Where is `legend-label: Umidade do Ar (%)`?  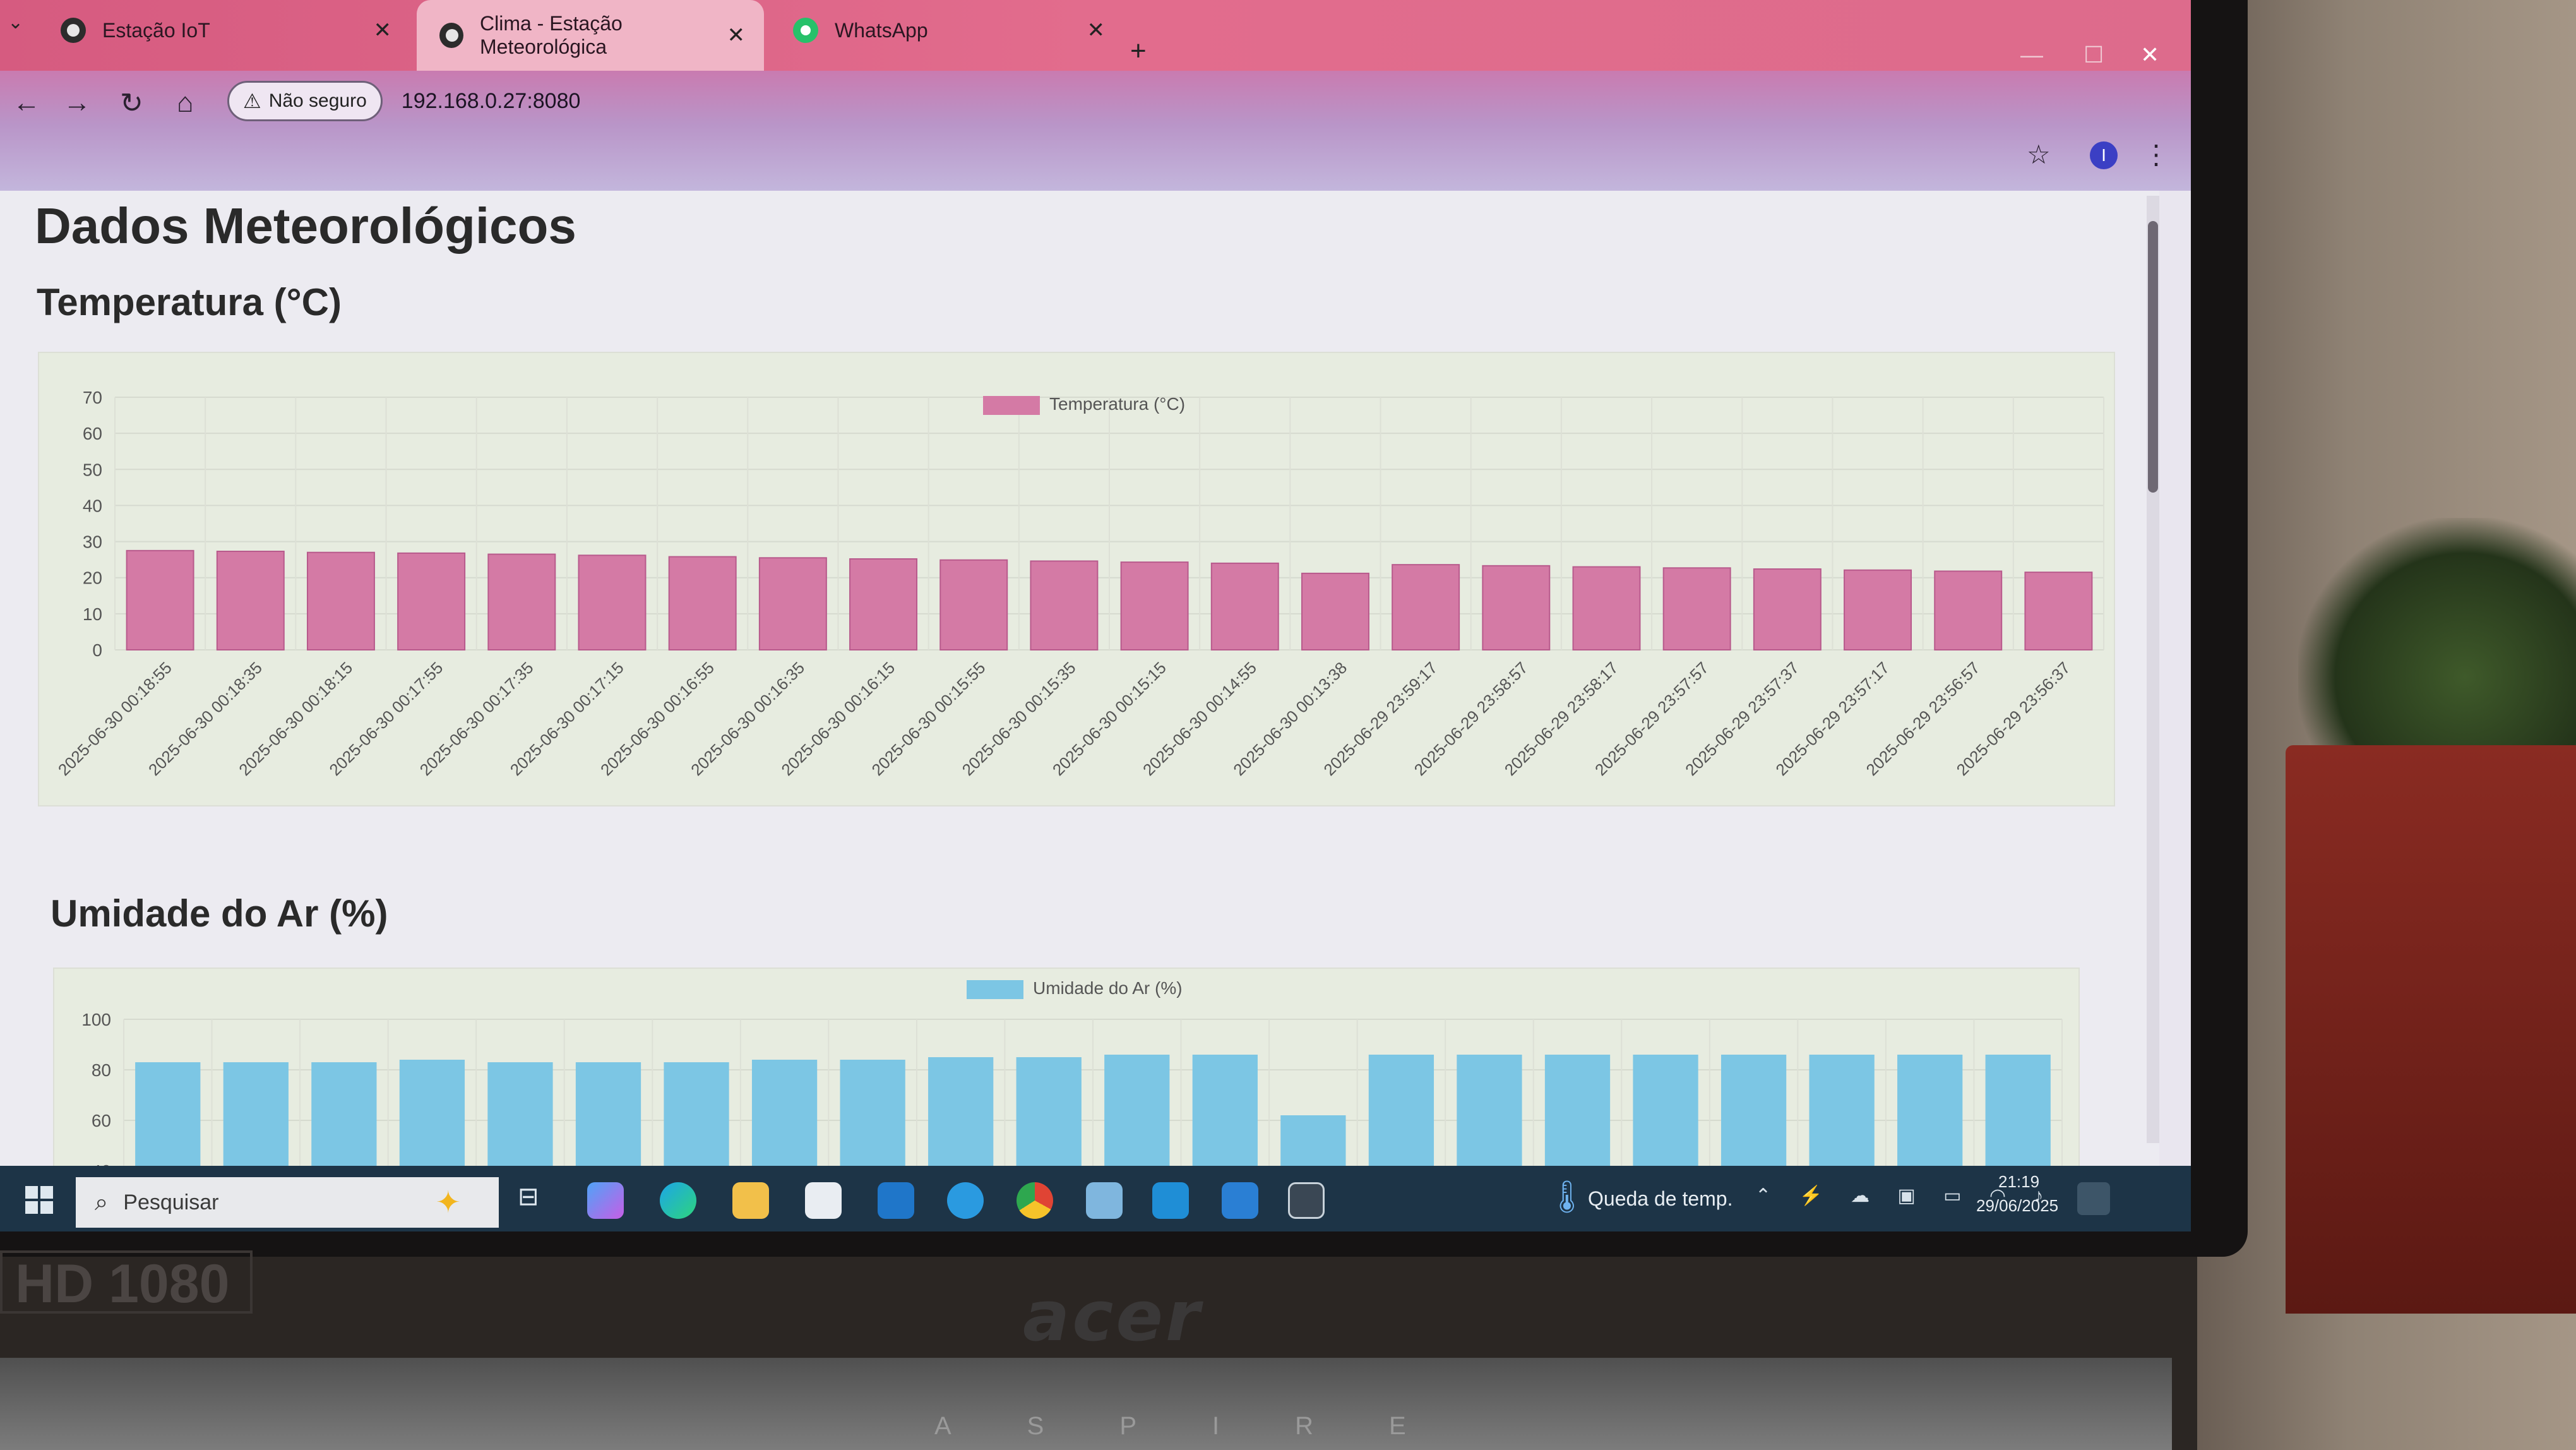 legend-label: Umidade do Ar (%) is located at coordinates (1108, 988).